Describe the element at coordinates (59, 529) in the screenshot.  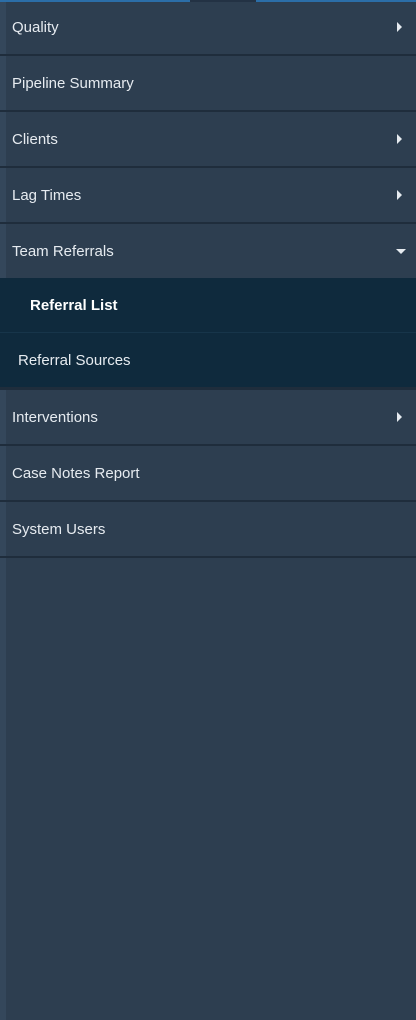
I see `menu-item-label: System Users` at that location.